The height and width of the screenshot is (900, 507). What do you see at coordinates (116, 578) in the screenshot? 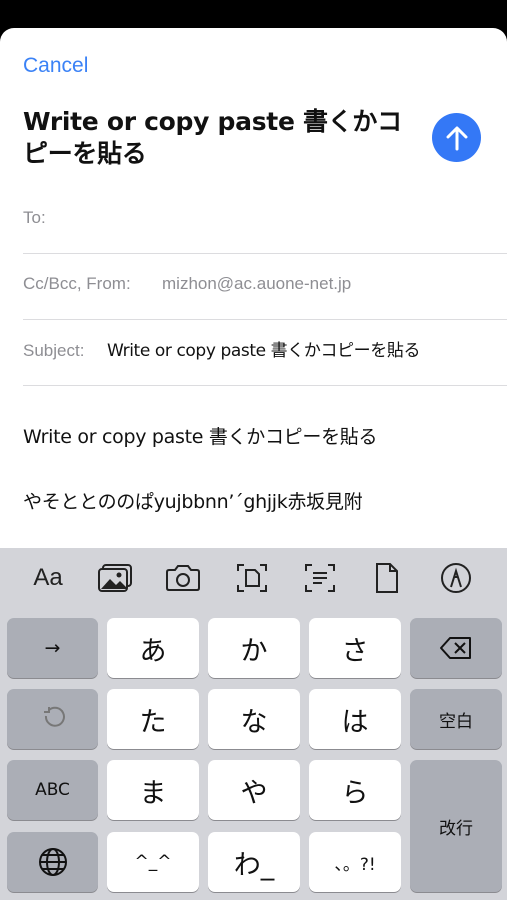
I see `photo-library-icon` at bounding box center [116, 578].